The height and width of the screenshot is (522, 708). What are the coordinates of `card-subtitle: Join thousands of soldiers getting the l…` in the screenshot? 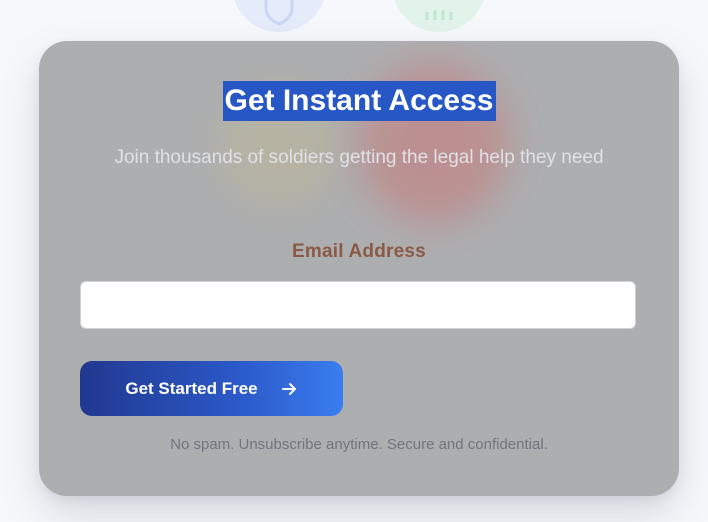 It's located at (359, 157).